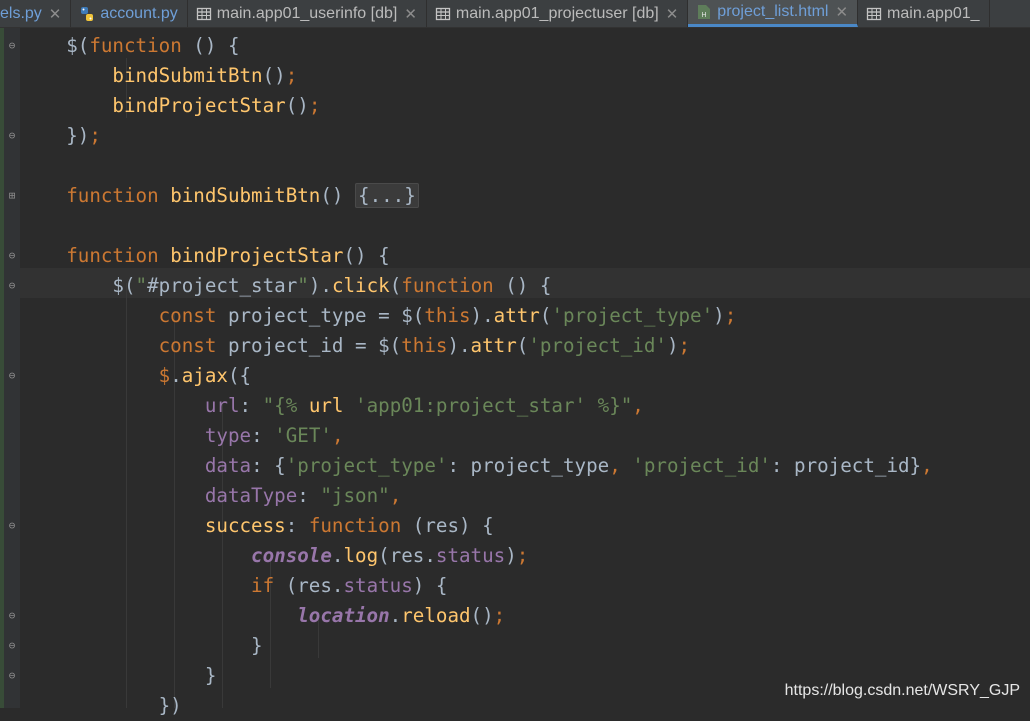 The image size is (1030, 721). I want to click on code-token: data, so click(228, 465).